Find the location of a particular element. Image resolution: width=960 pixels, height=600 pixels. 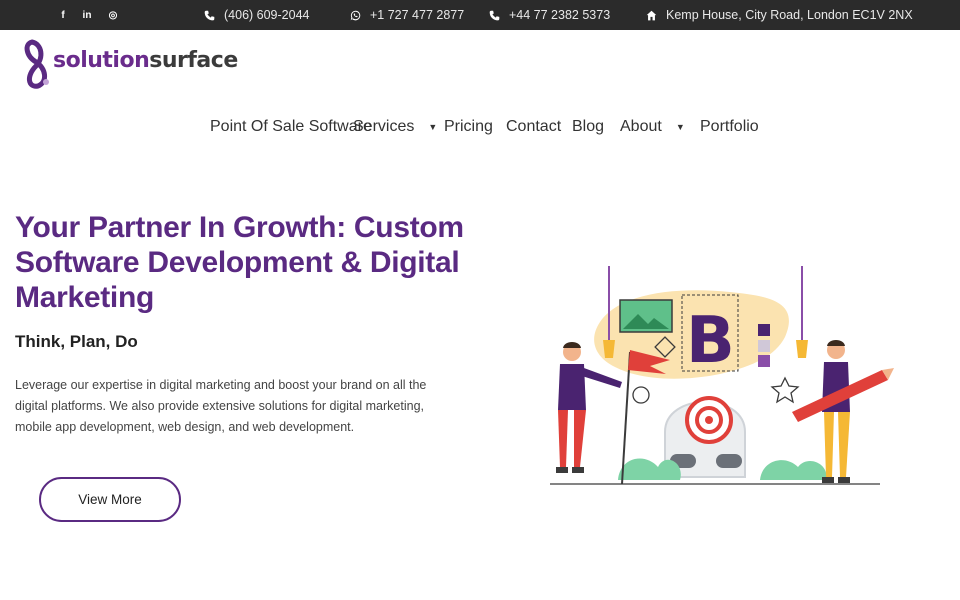

phone-number-1: (406) 609-2044 is located at coordinates (267, 15).